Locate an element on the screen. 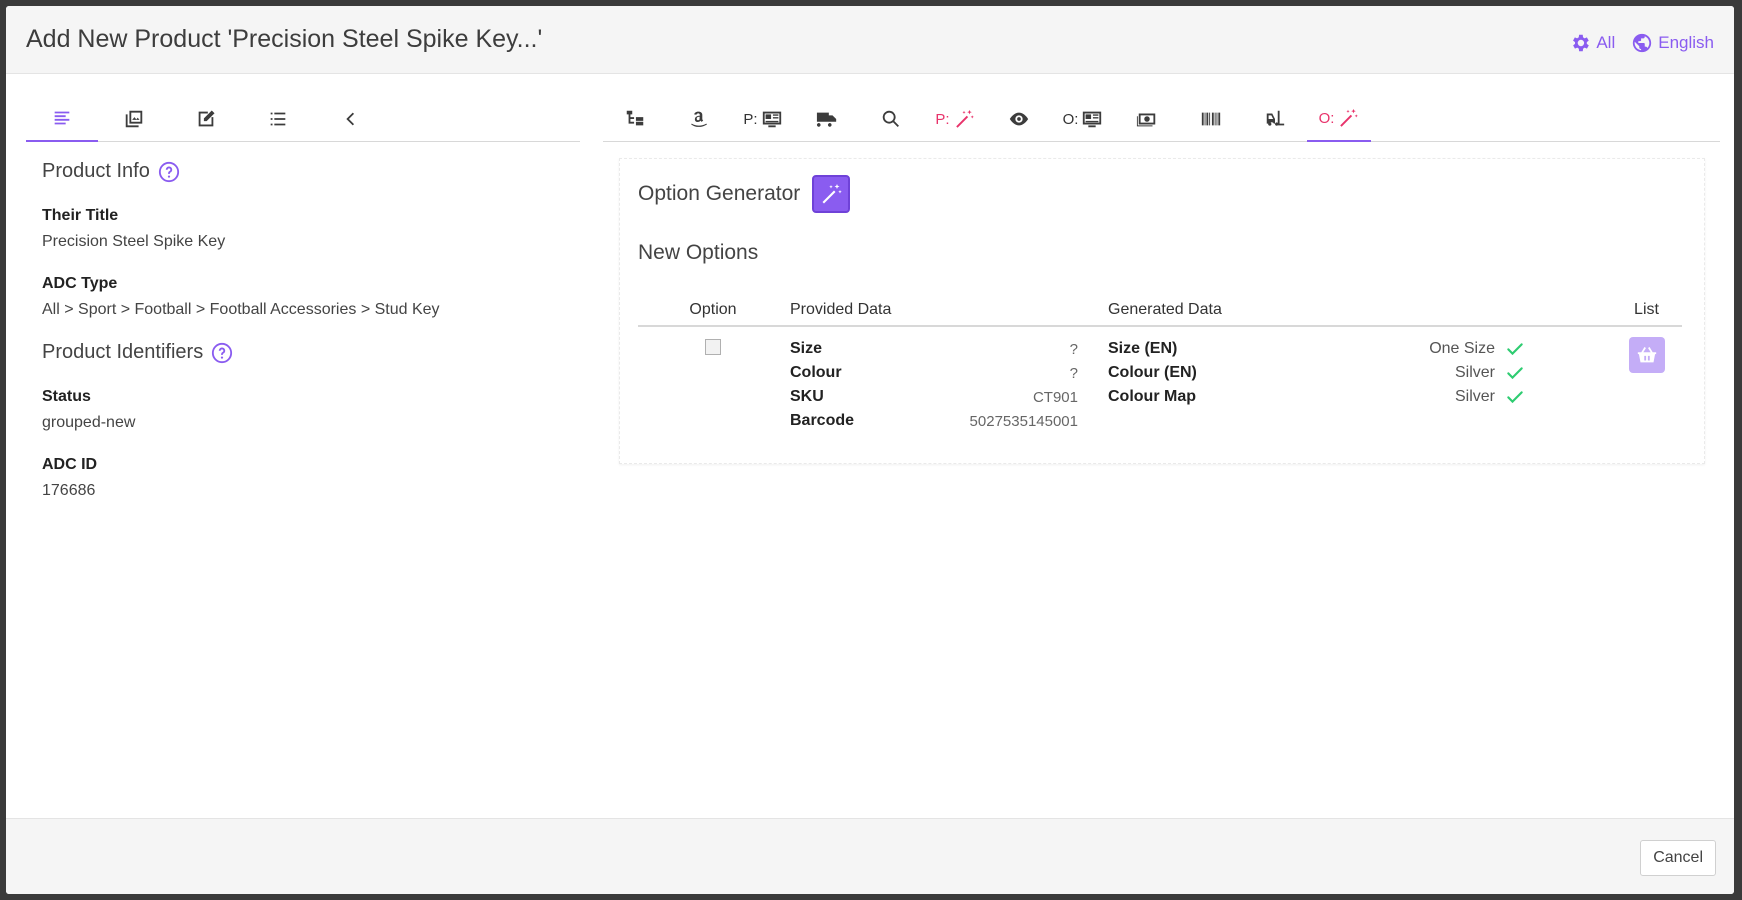 This screenshot has width=1742, height=900. generated-key: Colour (EN) is located at coordinates (1152, 372).